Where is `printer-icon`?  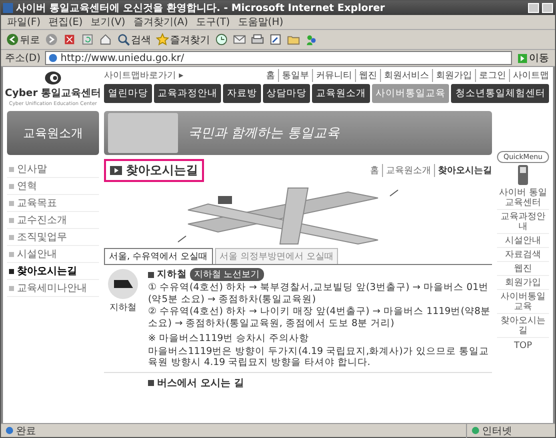 printer-icon is located at coordinates (257, 39).